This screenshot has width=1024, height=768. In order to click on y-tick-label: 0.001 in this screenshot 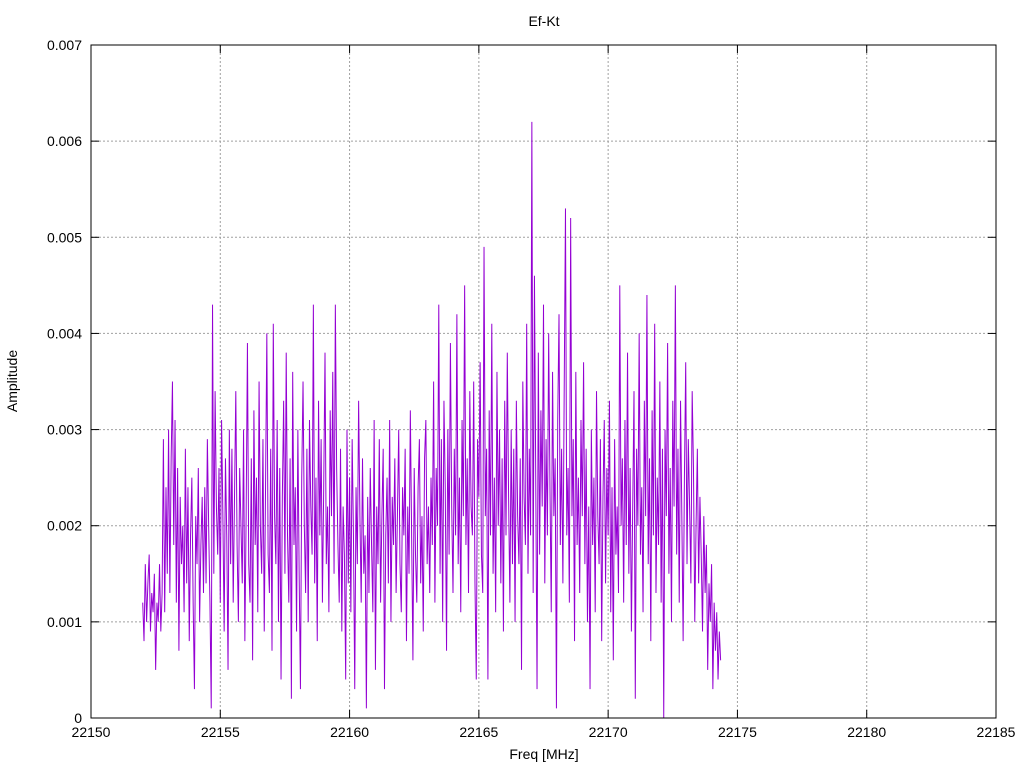, I will do `click(64, 622)`.